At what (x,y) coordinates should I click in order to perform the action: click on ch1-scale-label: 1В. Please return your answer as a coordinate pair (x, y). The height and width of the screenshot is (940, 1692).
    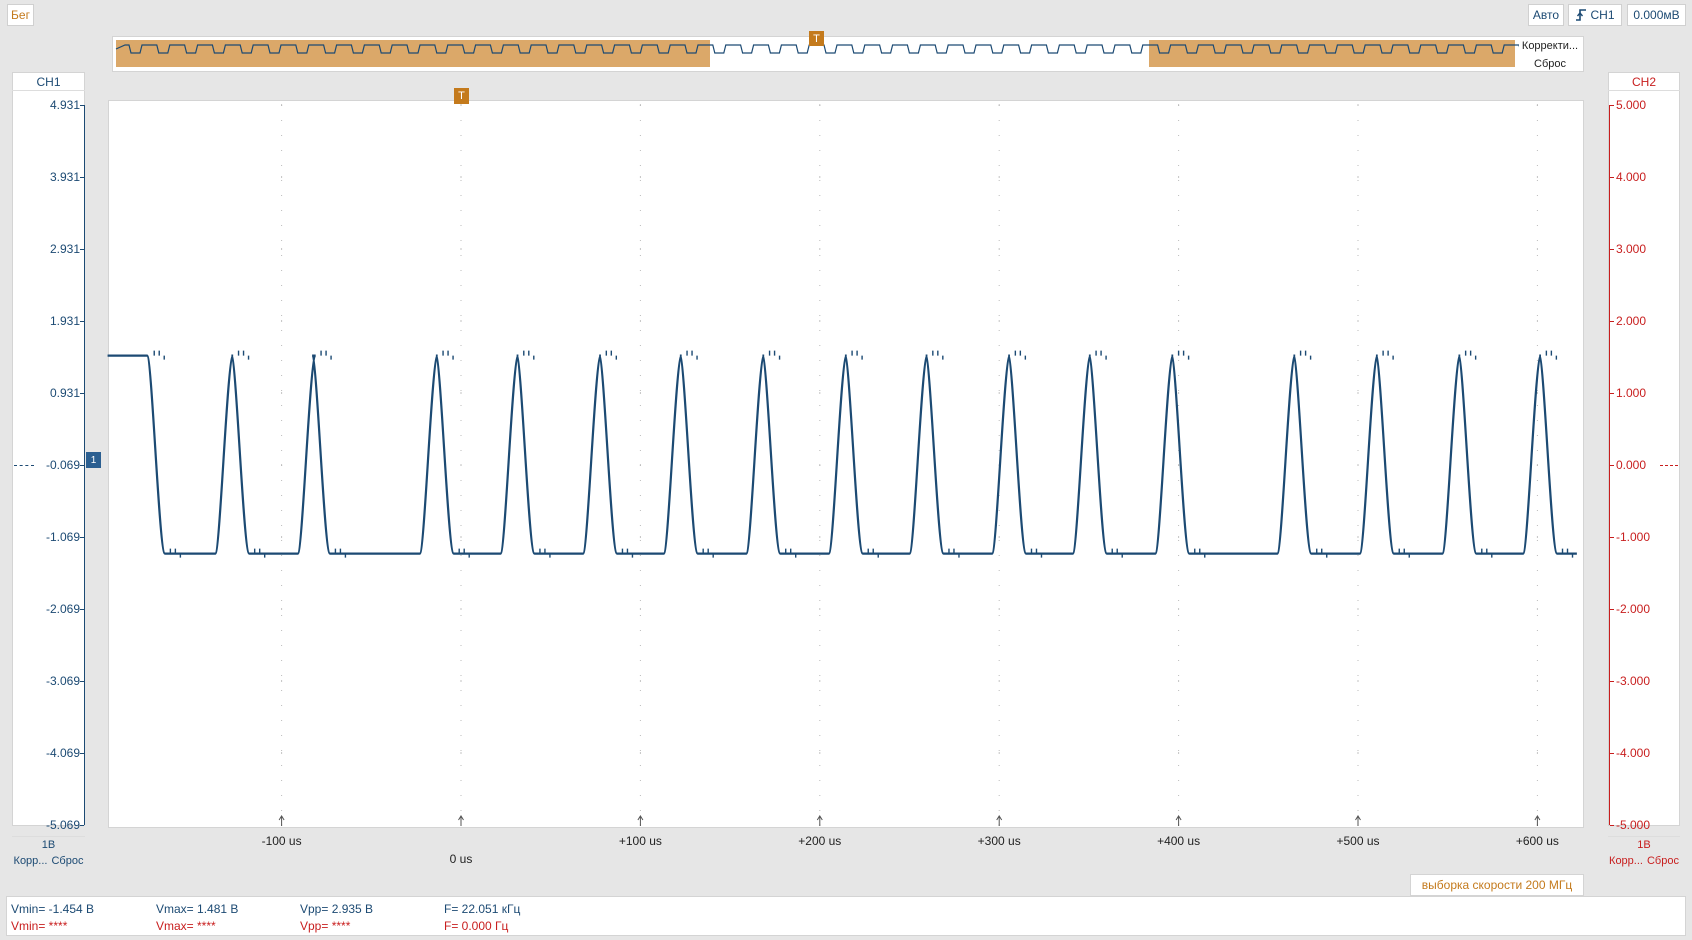
    Looking at the image, I should click on (48, 844).